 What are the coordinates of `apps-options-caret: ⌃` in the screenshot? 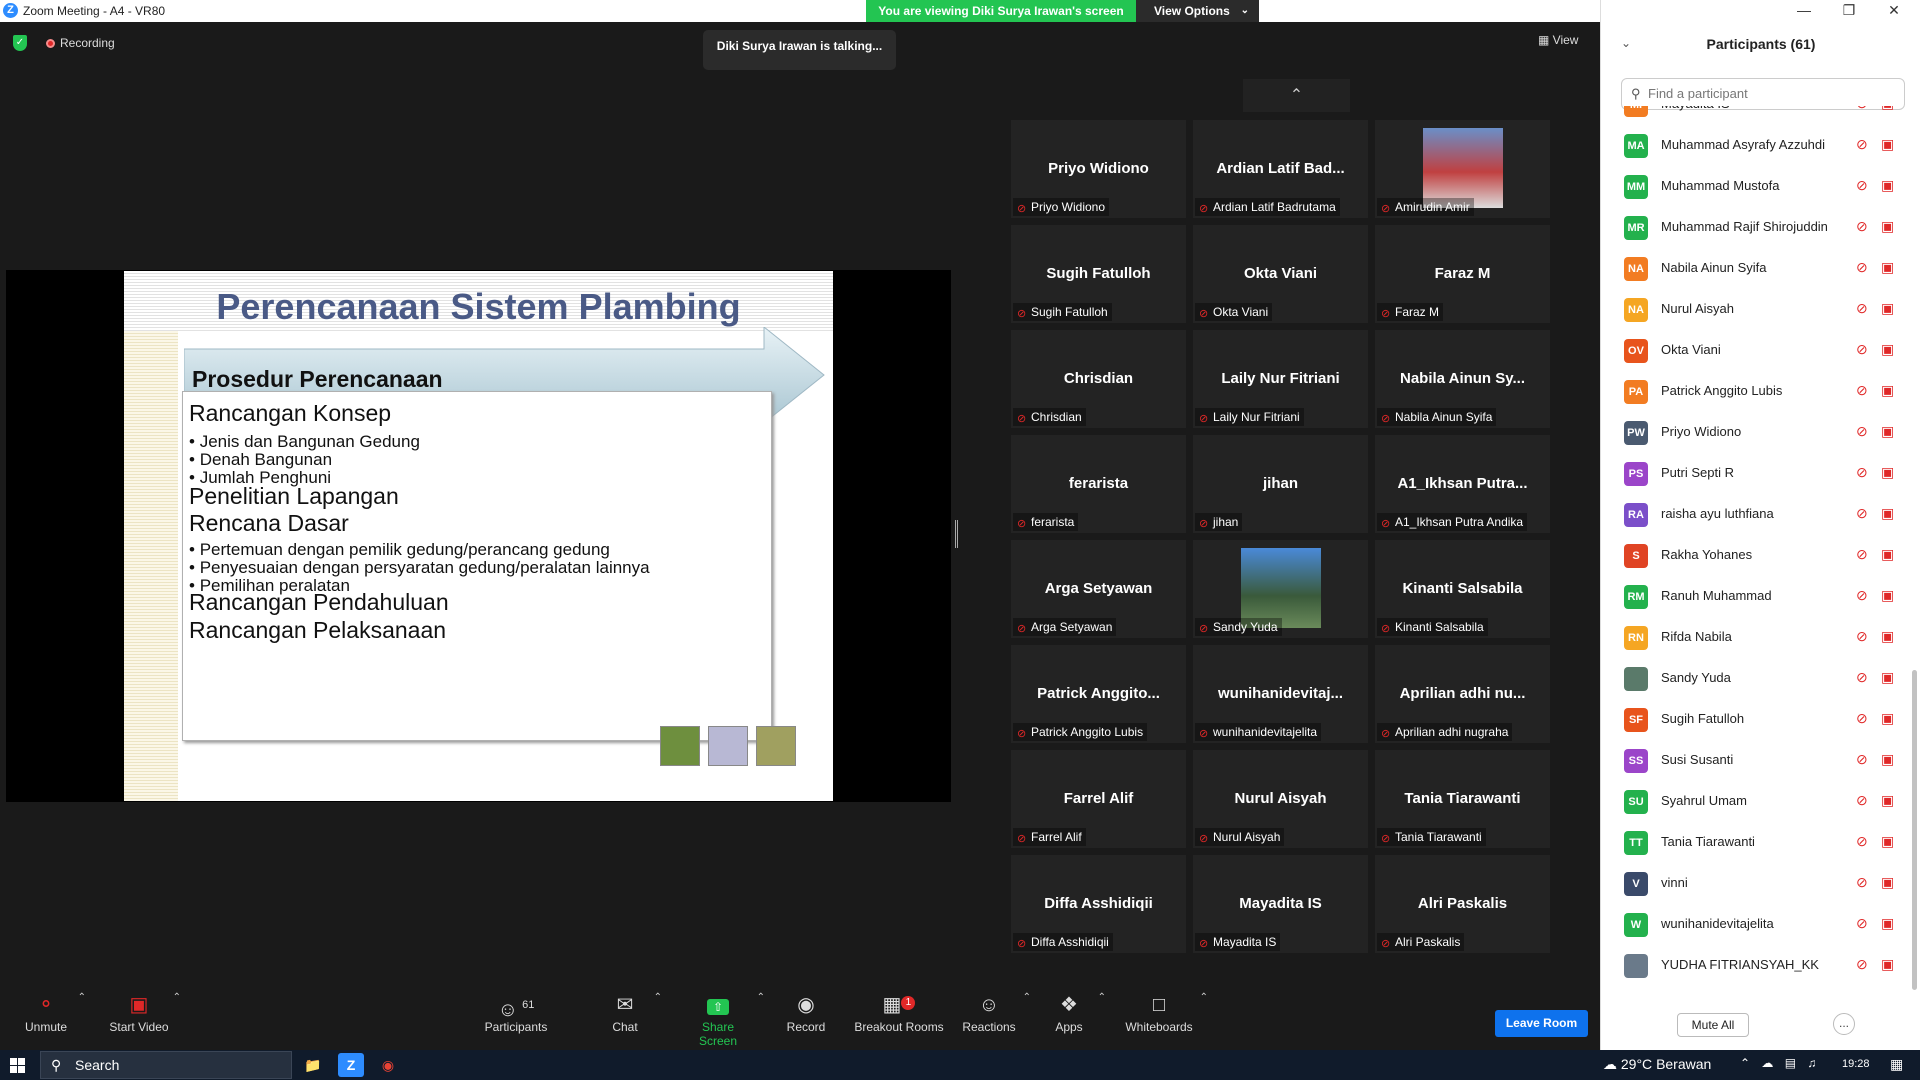 It's located at (1102, 997).